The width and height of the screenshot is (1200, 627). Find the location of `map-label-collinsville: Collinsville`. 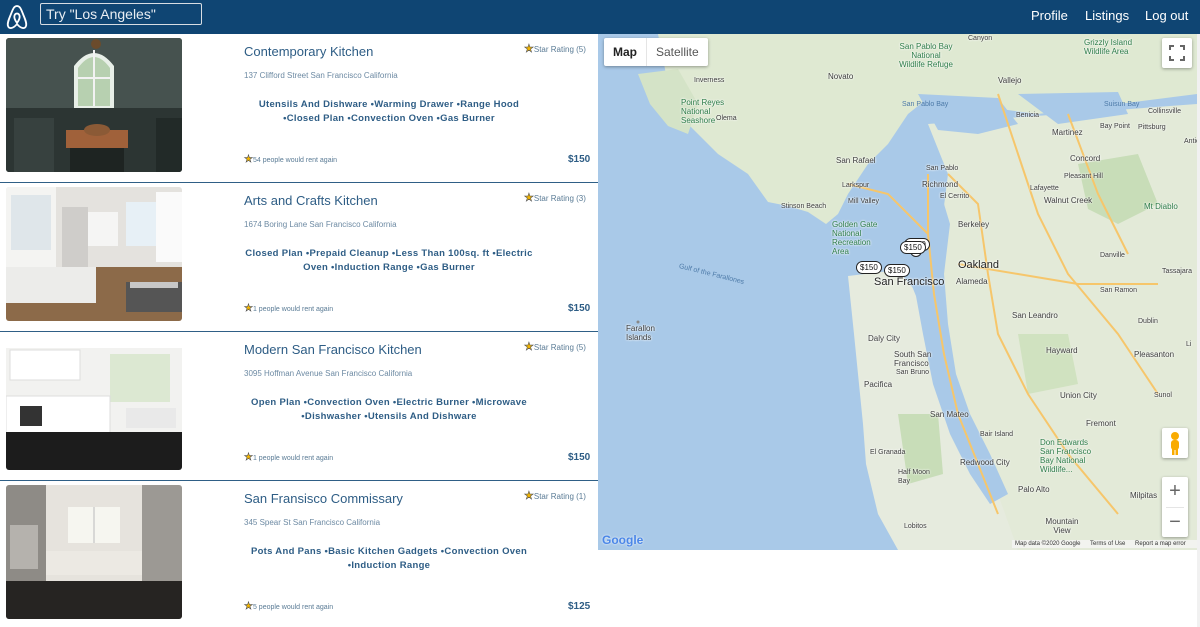

map-label-collinsville: Collinsville is located at coordinates (1165, 111).